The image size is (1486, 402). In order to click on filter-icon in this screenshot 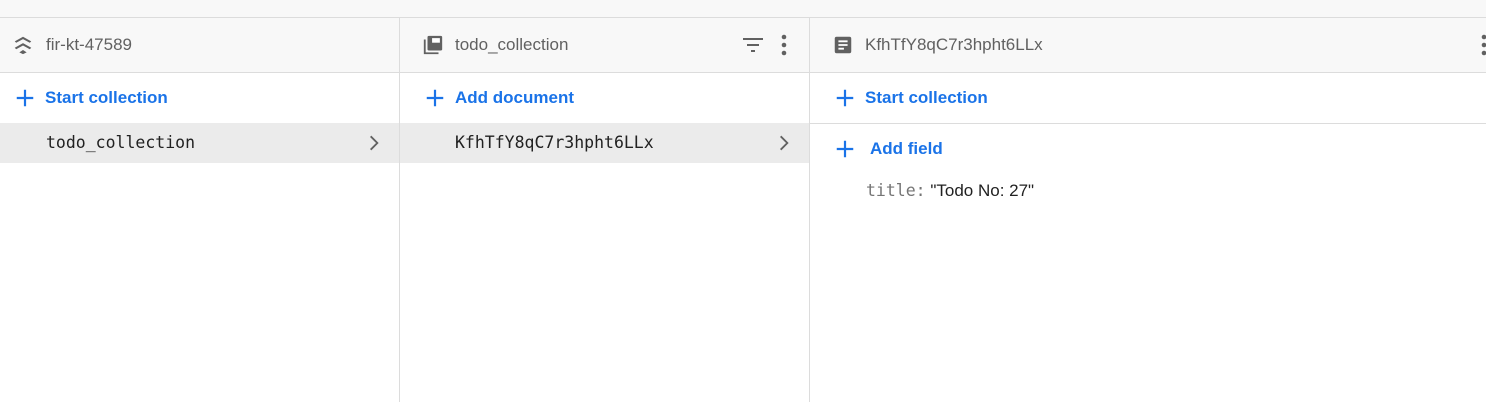, I will do `click(753, 45)`.